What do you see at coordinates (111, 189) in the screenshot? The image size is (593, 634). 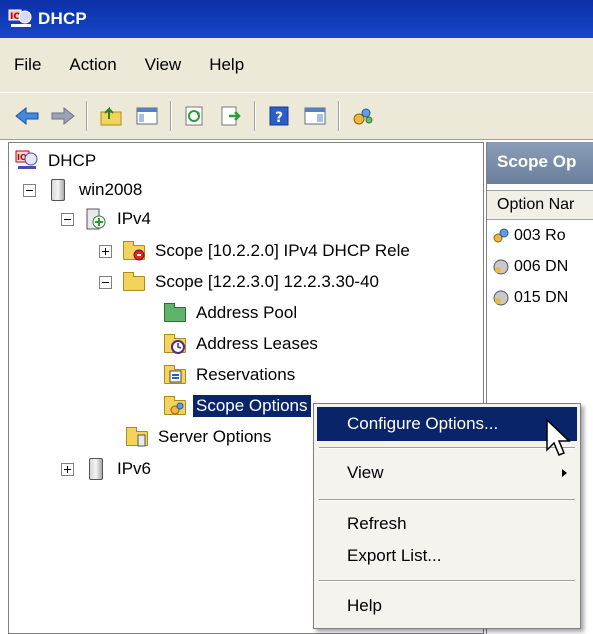 I see `tree-label-server: win2008` at bounding box center [111, 189].